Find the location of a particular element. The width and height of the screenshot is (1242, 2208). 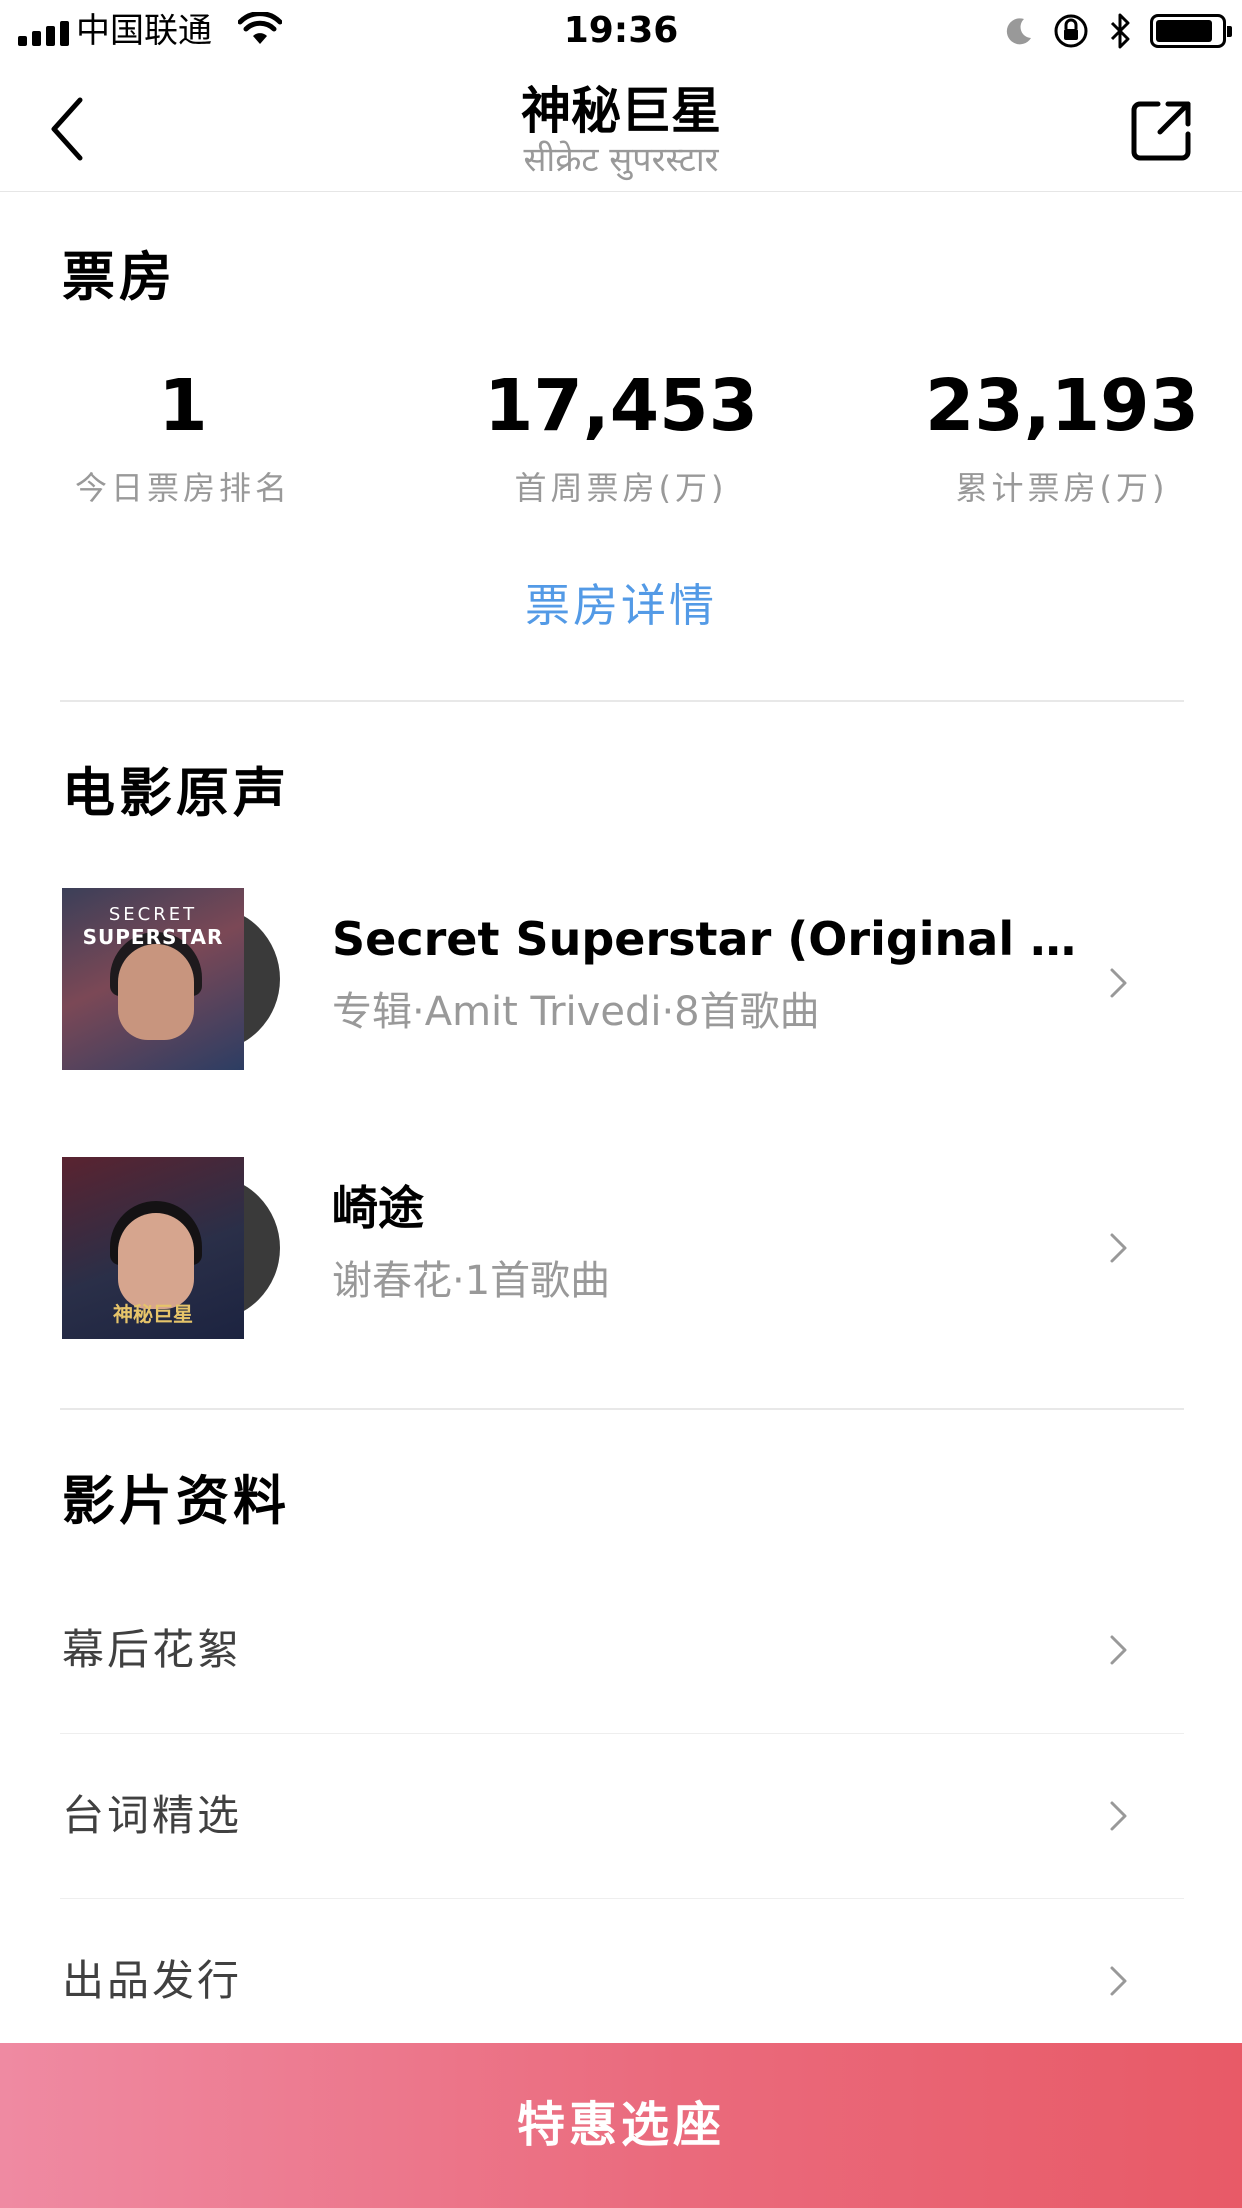

stat-rank-value: 1 is located at coordinates (183, 405).